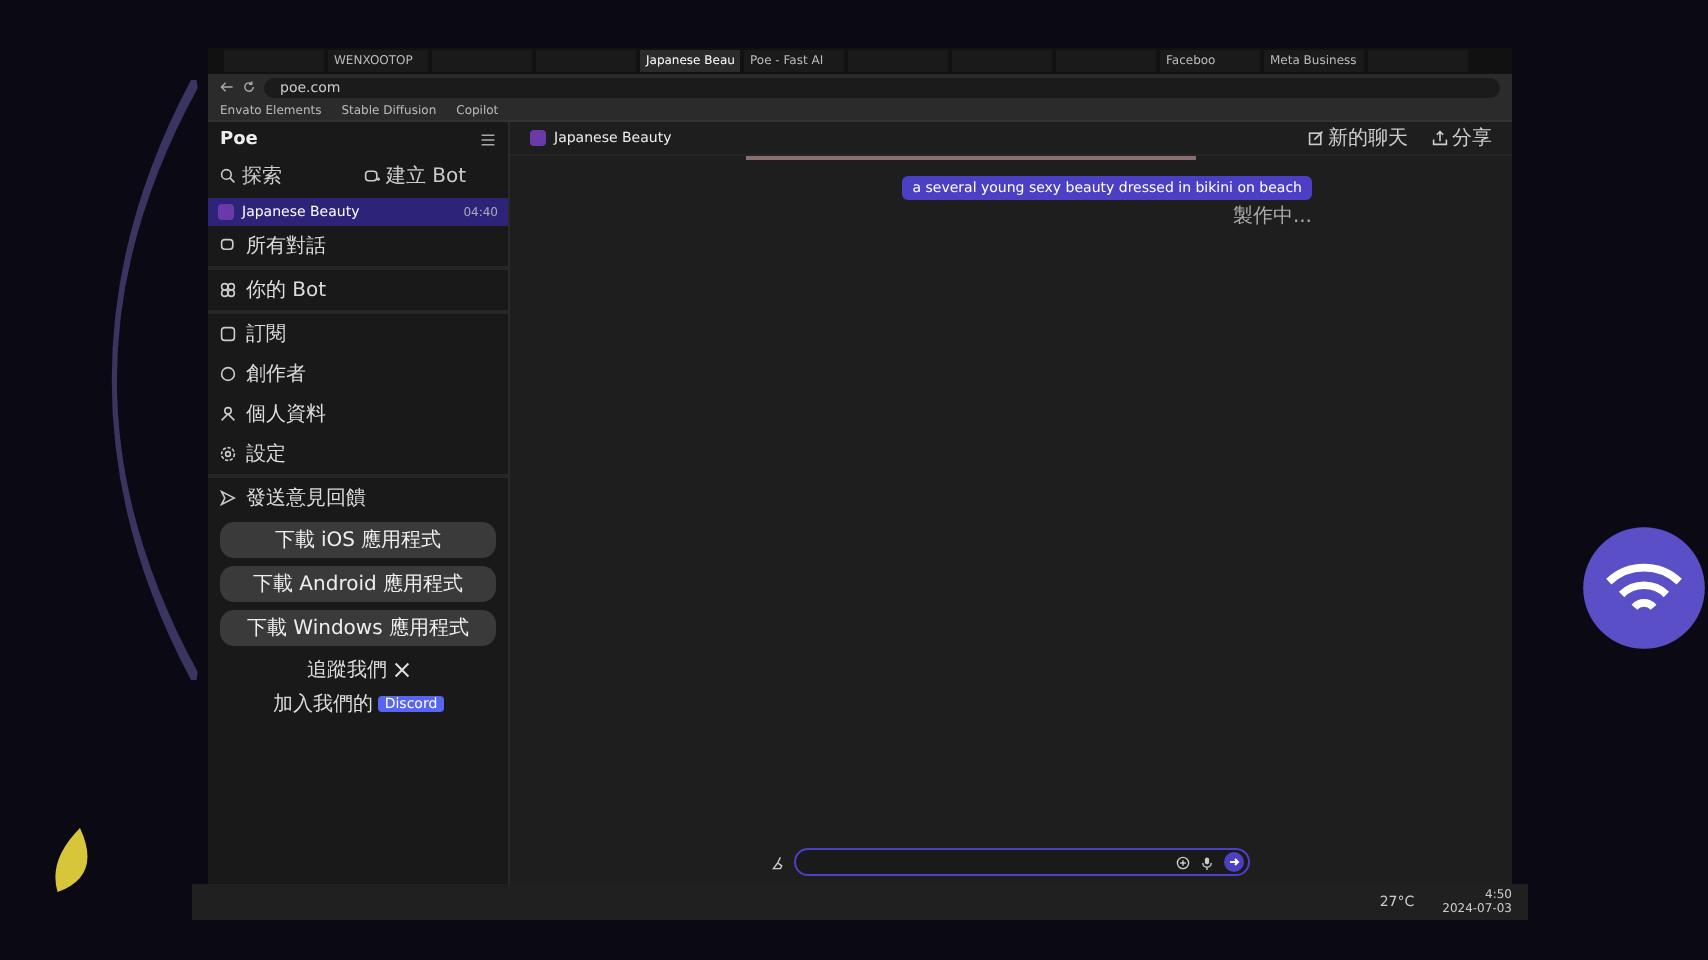 This screenshot has height=960, width=1708. What do you see at coordinates (1022, 862) in the screenshot?
I see `message-input` at bounding box center [1022, 862].